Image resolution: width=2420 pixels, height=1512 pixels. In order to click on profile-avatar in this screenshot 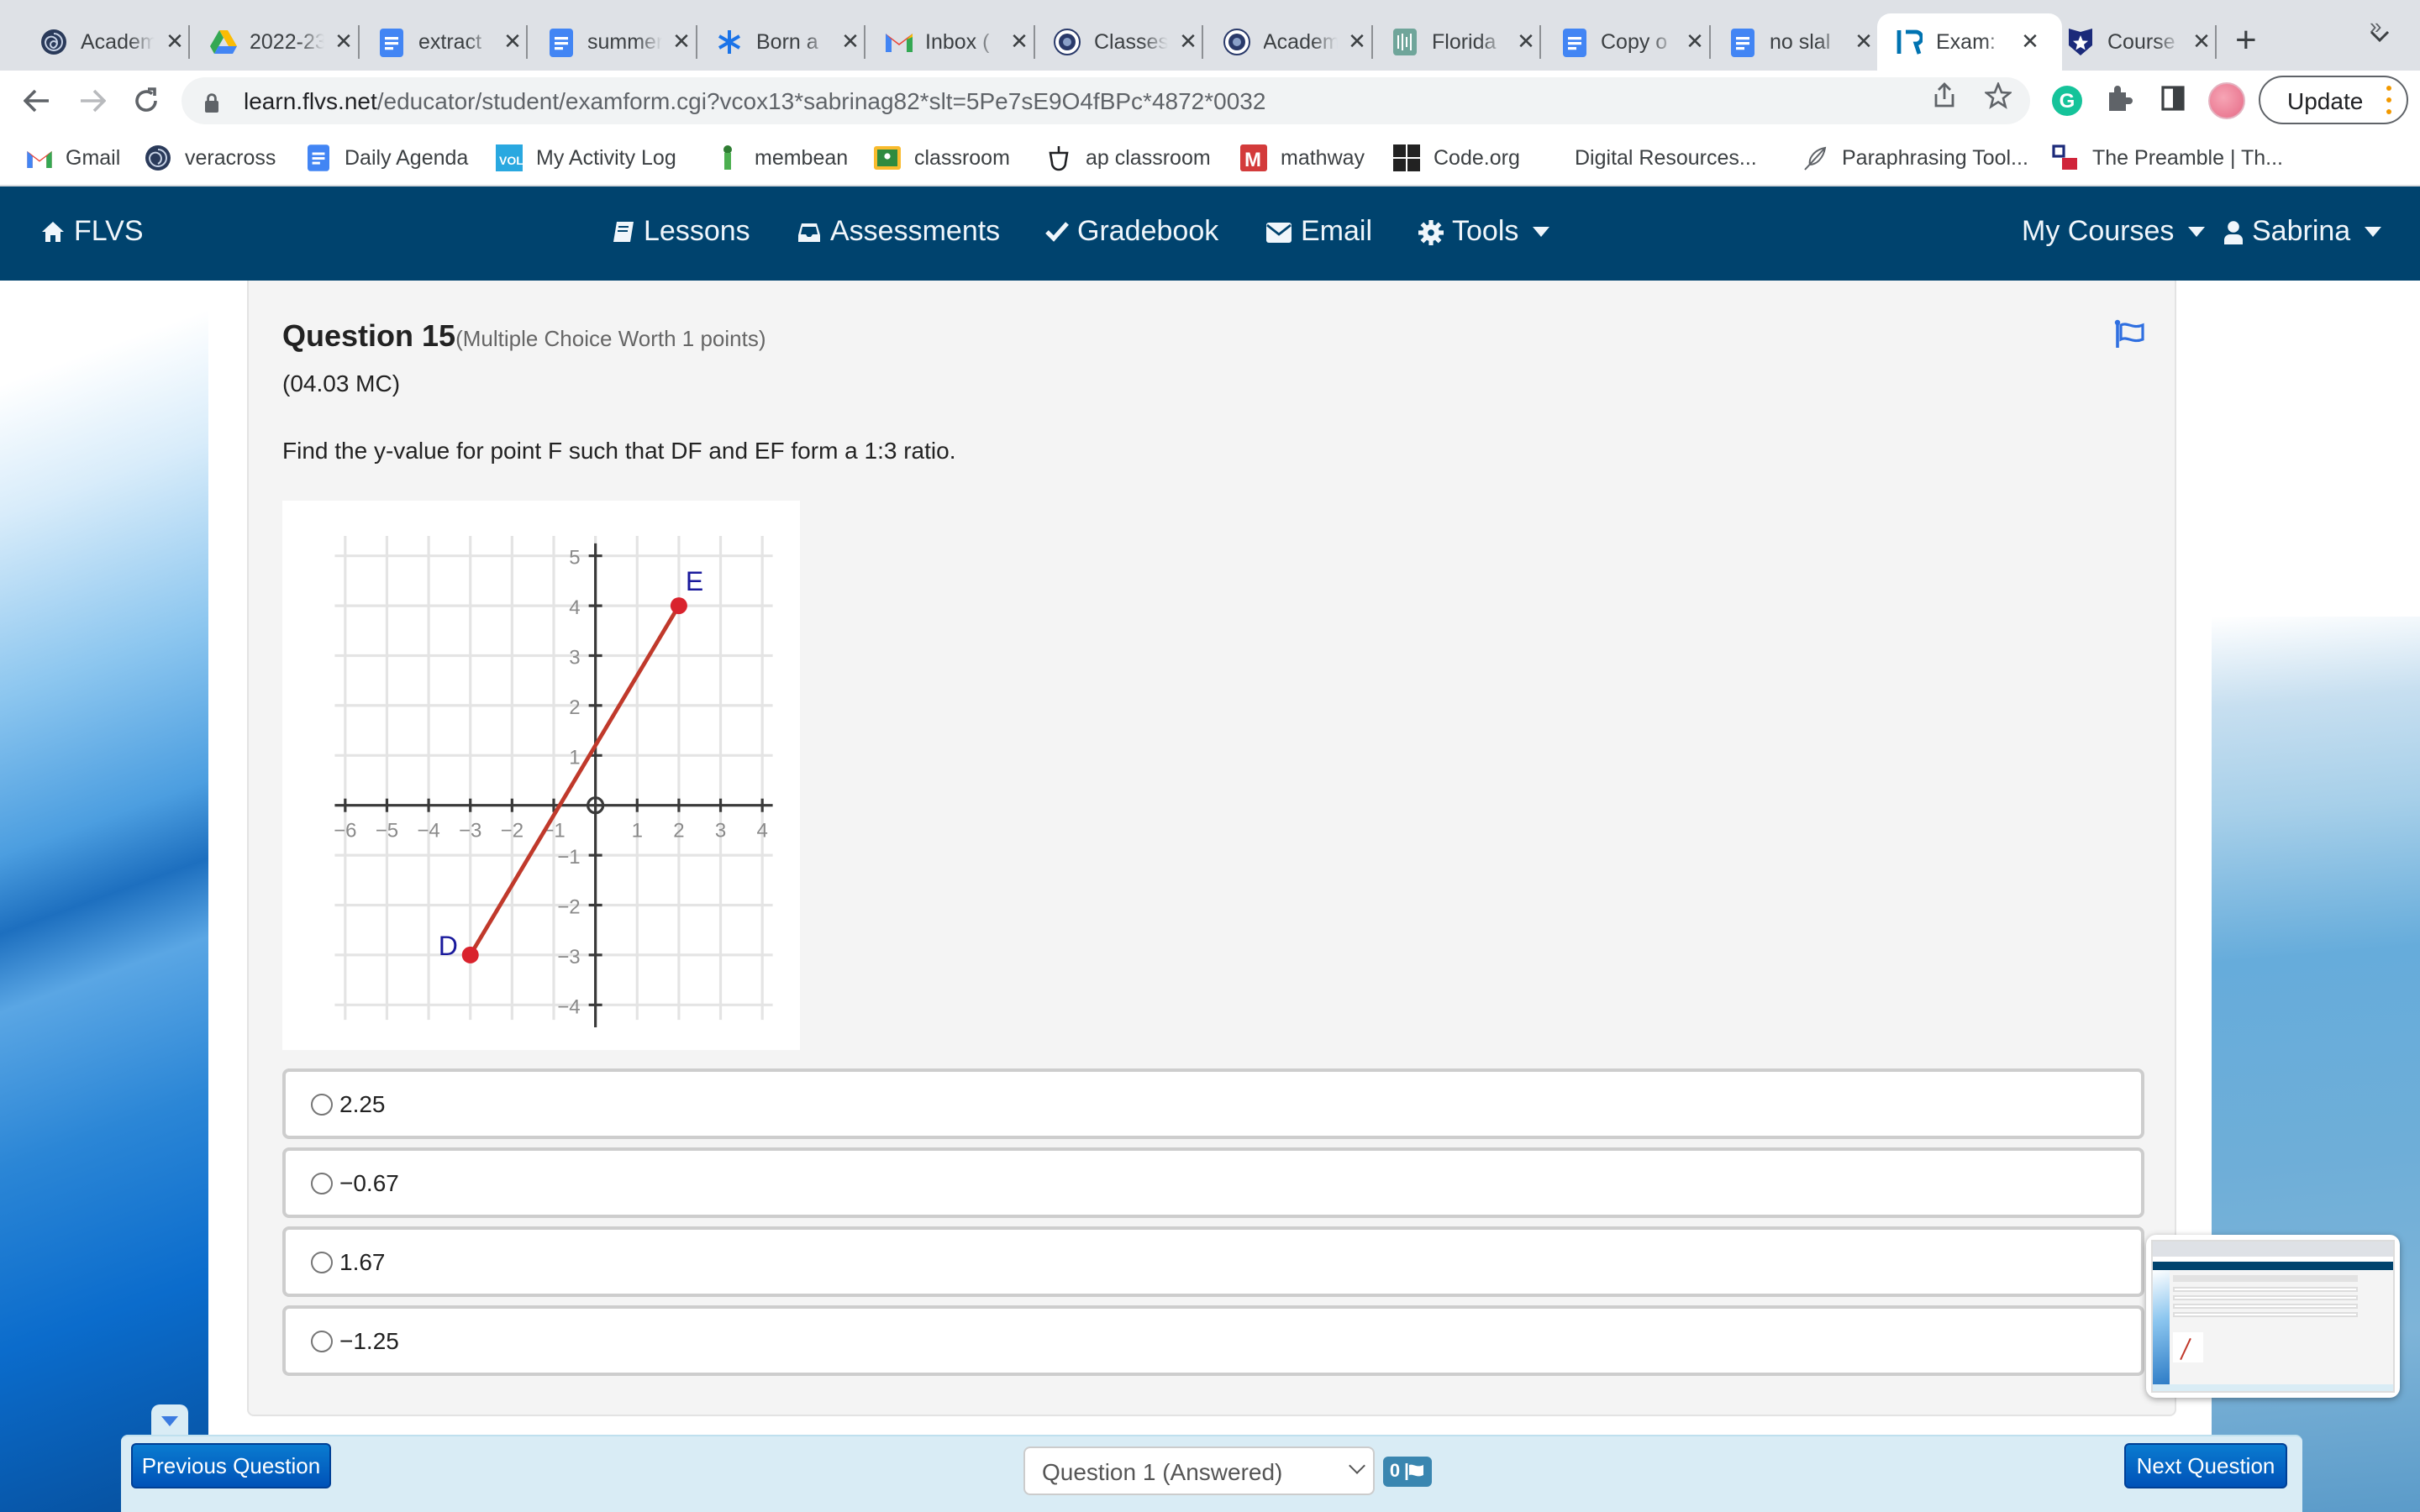, I will do `click(2226, 100)`.